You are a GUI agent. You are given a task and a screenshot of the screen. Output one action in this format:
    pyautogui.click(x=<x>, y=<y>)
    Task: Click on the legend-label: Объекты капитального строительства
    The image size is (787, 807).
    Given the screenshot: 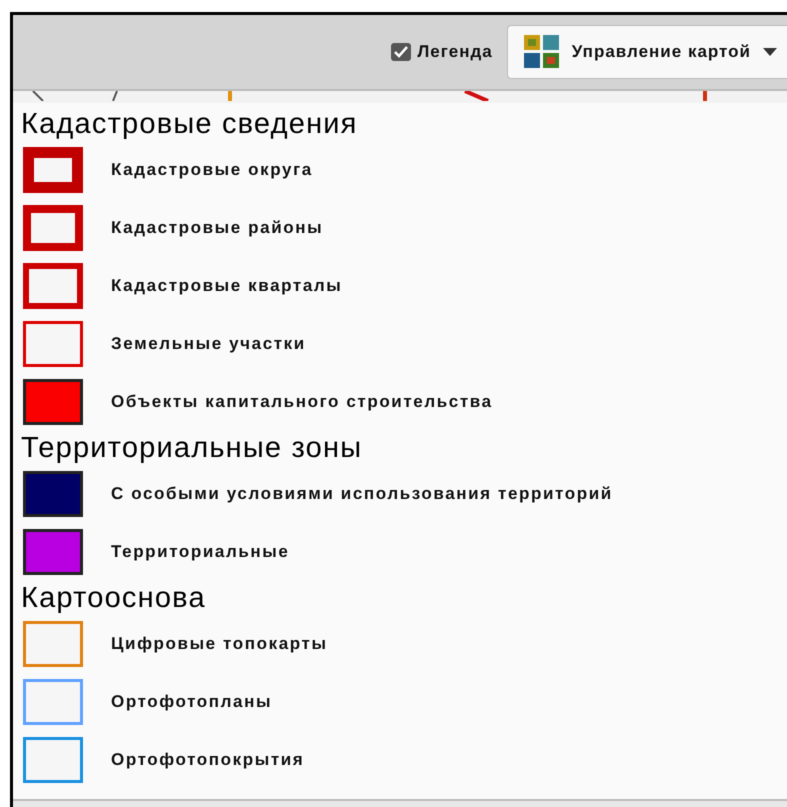 What is the action you would take?
    pyautogui.click(x=302, y=402)
    